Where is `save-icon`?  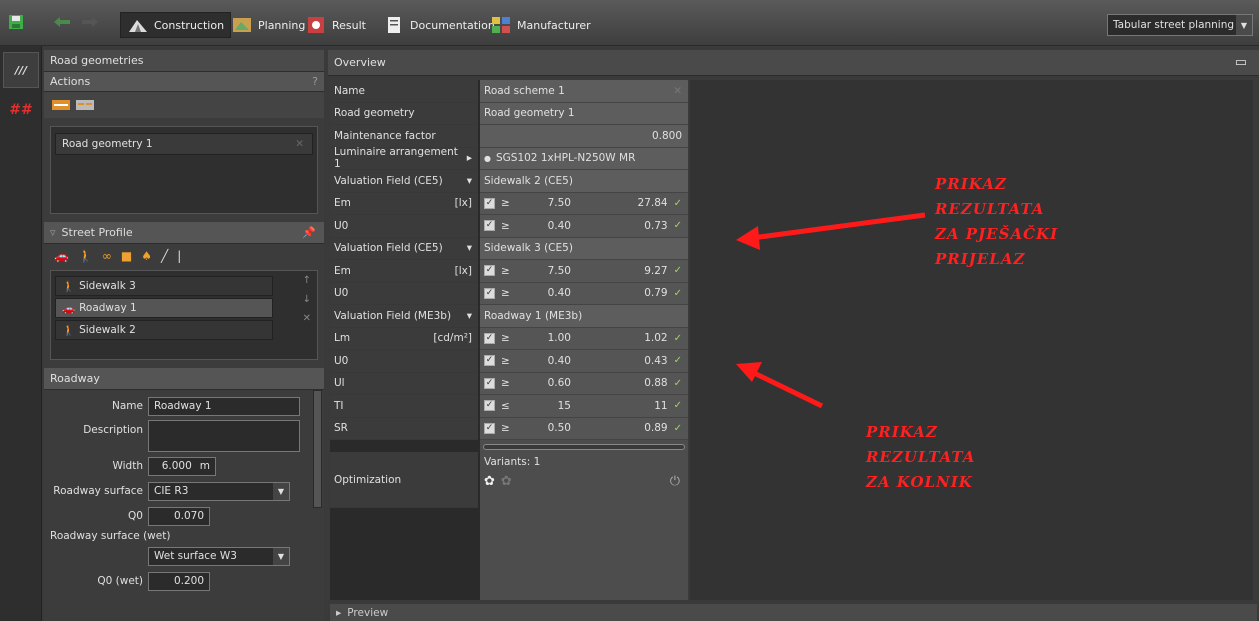 save-icon is located at coordinates (16, 22).